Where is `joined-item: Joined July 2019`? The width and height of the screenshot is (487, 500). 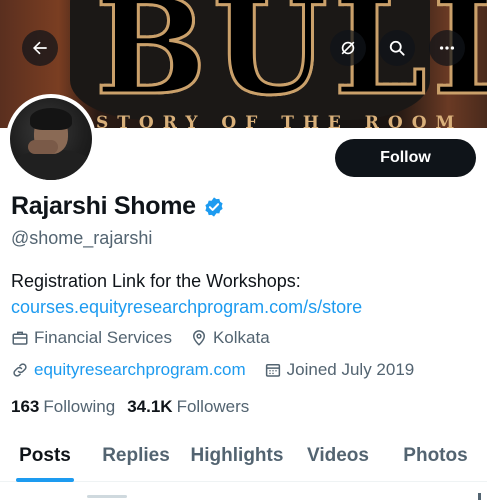
joined-item: Joined July 2019 is located at coordinates (339, 370).